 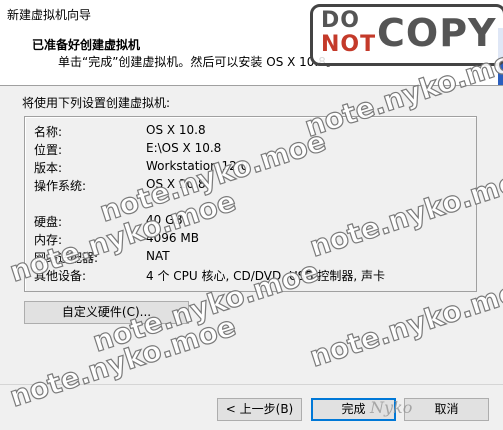 What do you see at coordinates (251, 384) in the screenshot?
I see `footer-divider` at bounding box center [251, 384].